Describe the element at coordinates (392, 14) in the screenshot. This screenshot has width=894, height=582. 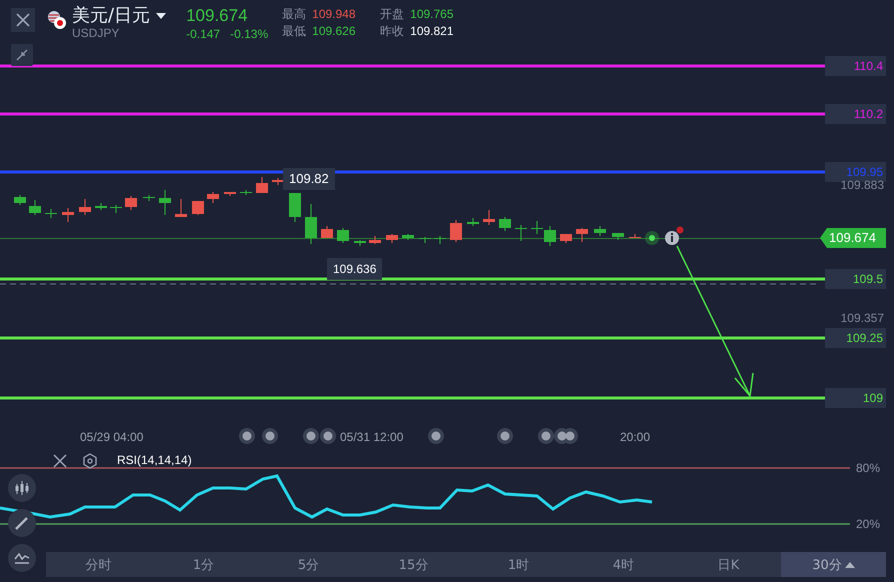
I see `stat-label: 开盘` at that location.